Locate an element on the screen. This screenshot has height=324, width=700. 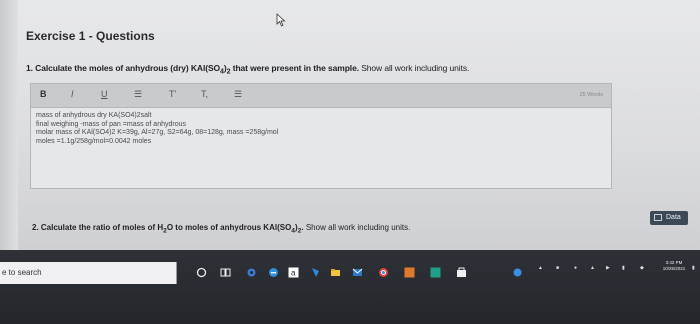
italic-button: I is located at coordinates (72, 94).